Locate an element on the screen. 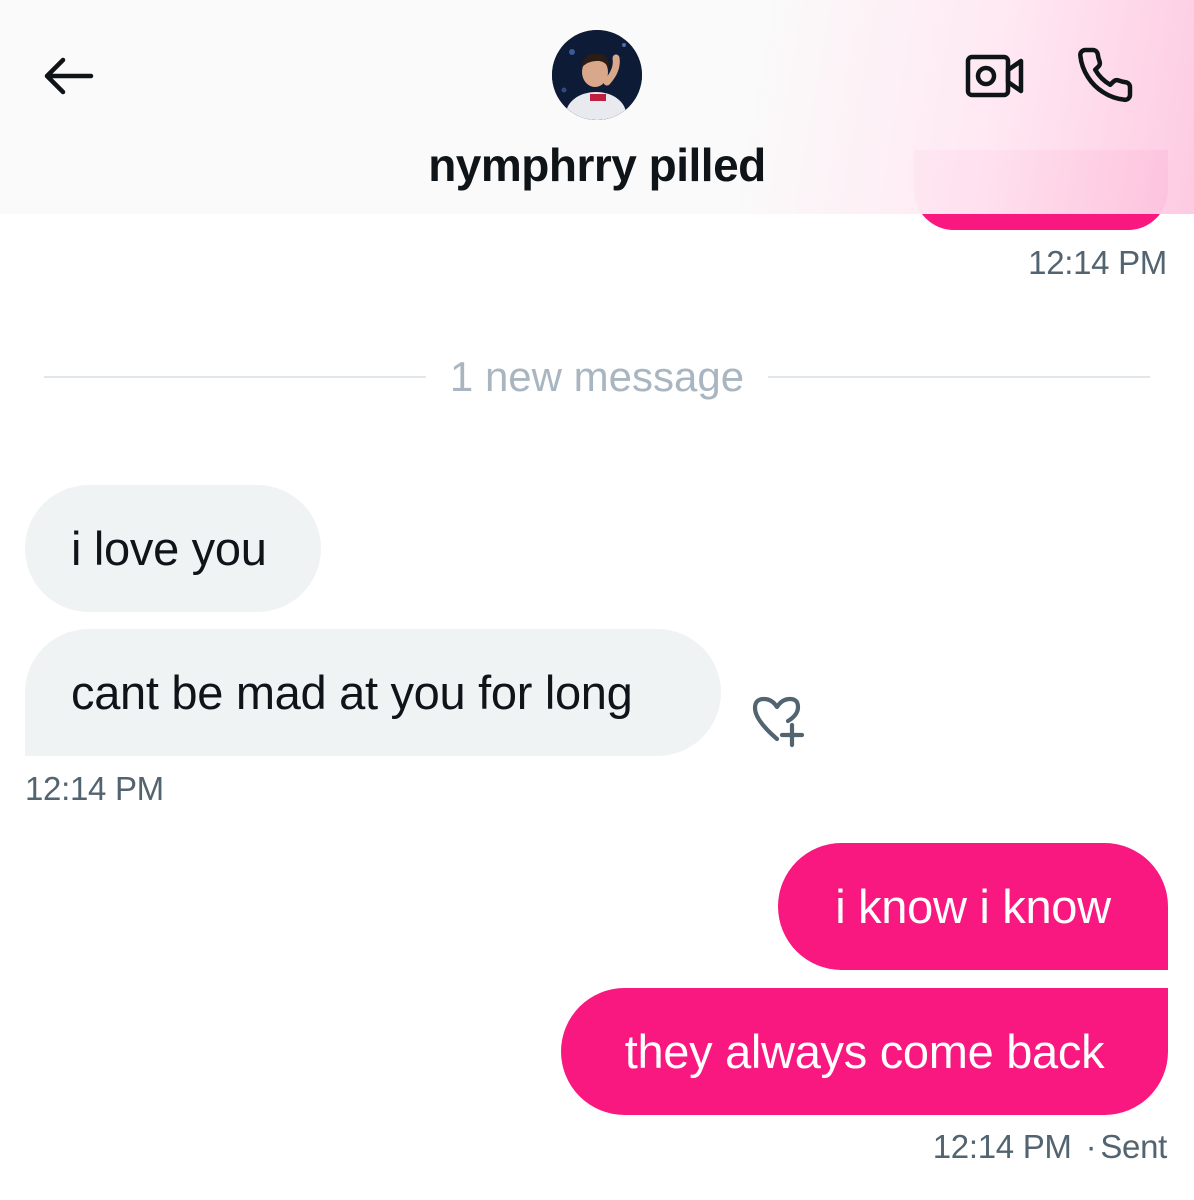 Image resolution: width=1194 pixels, height=1200 pixels. incoming-message: cant be mad at you for long is located at coordinates (373, 692).